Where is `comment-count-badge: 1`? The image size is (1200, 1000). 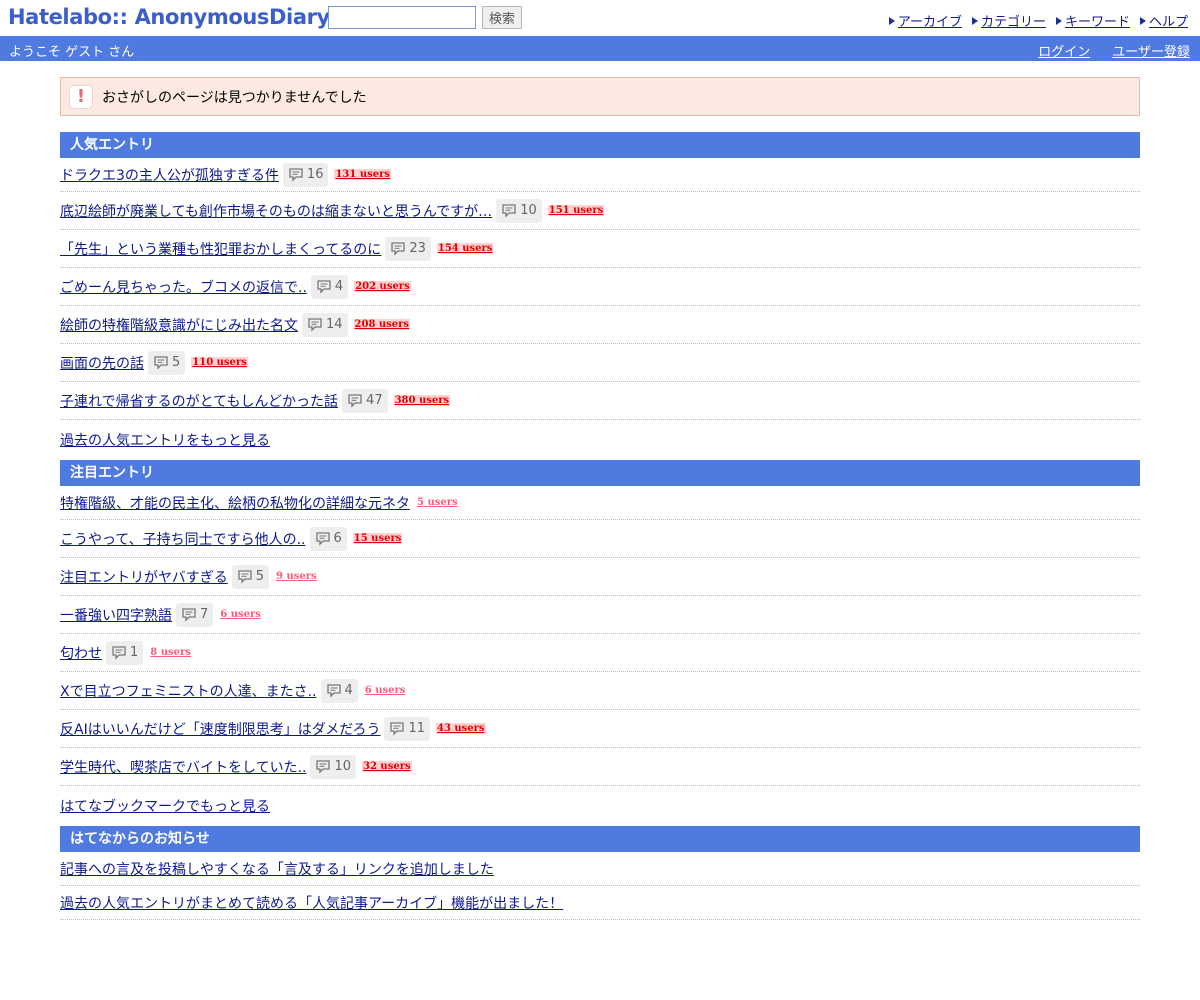
comment-count-badge: 1 is located at coordinates (125, 652).